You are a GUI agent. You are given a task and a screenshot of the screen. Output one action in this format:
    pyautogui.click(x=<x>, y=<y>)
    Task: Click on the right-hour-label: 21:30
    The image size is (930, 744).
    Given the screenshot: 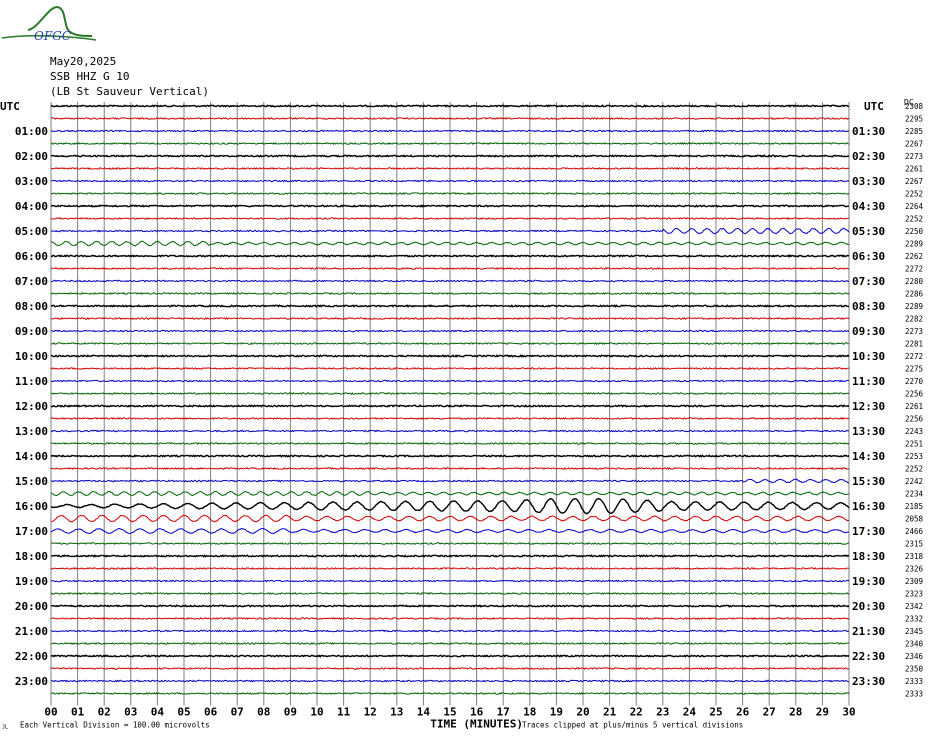 What is the action you would take?
    pyautogui.click(x=868, y=631)
    